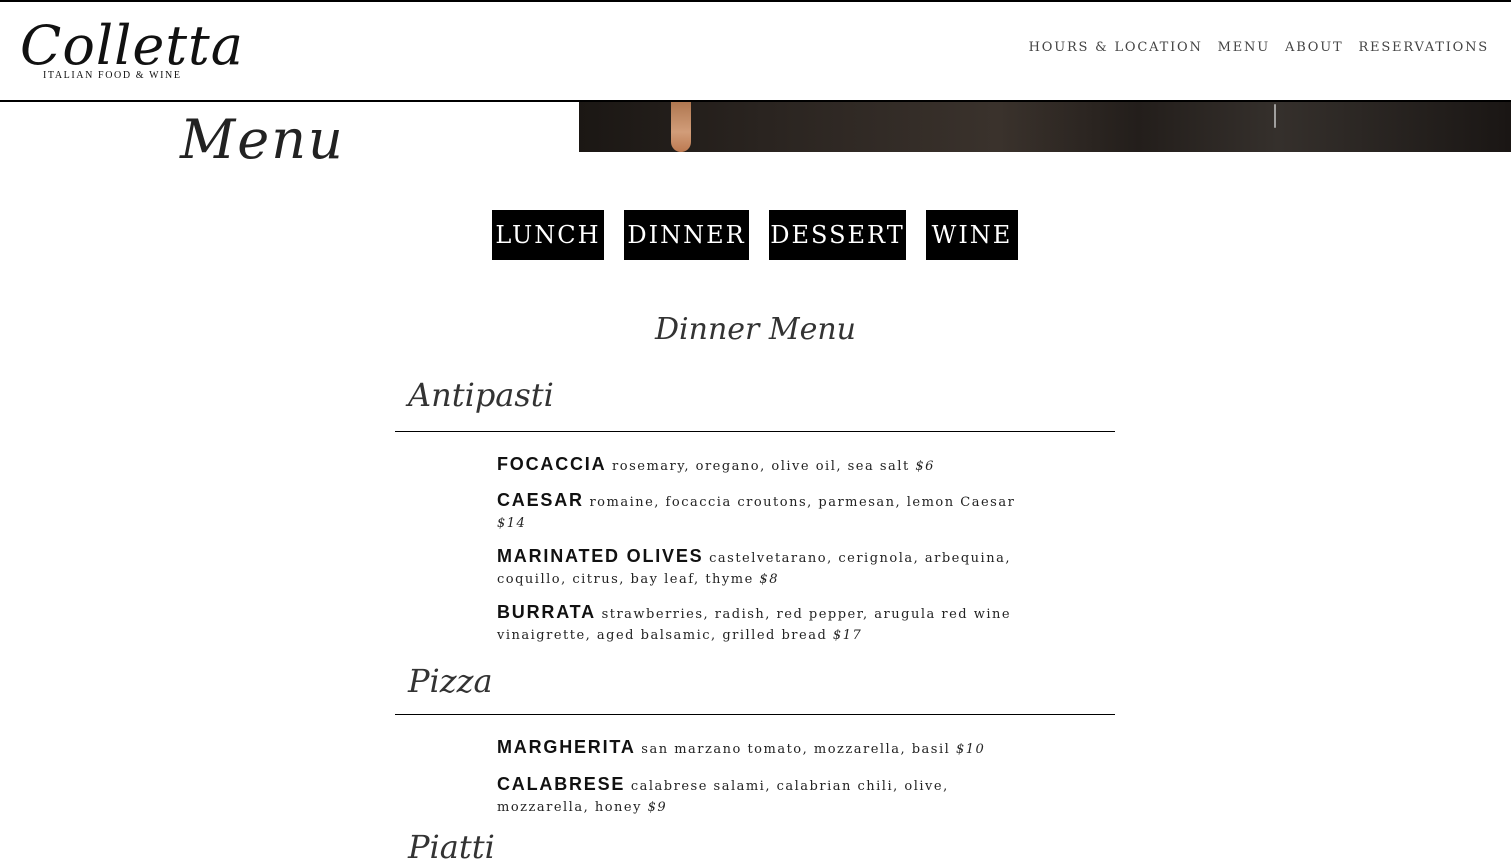 Image resolution: width=1511 pixels, height=866 pixels. I want to click on section-title-piatti: Piatti, so click(451, 847).